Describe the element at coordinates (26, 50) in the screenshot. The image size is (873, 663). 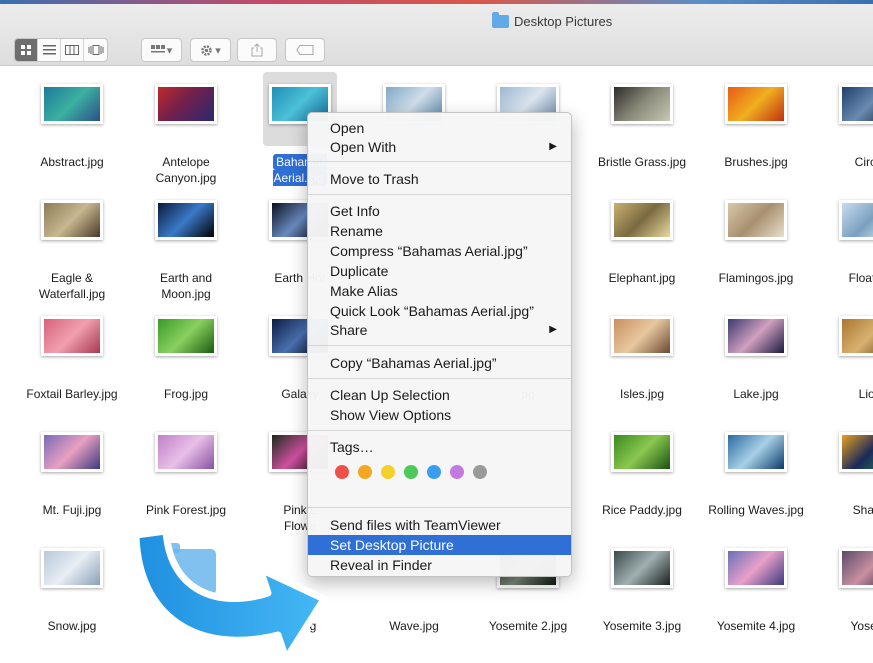
I see `icon-view-button` at that location.